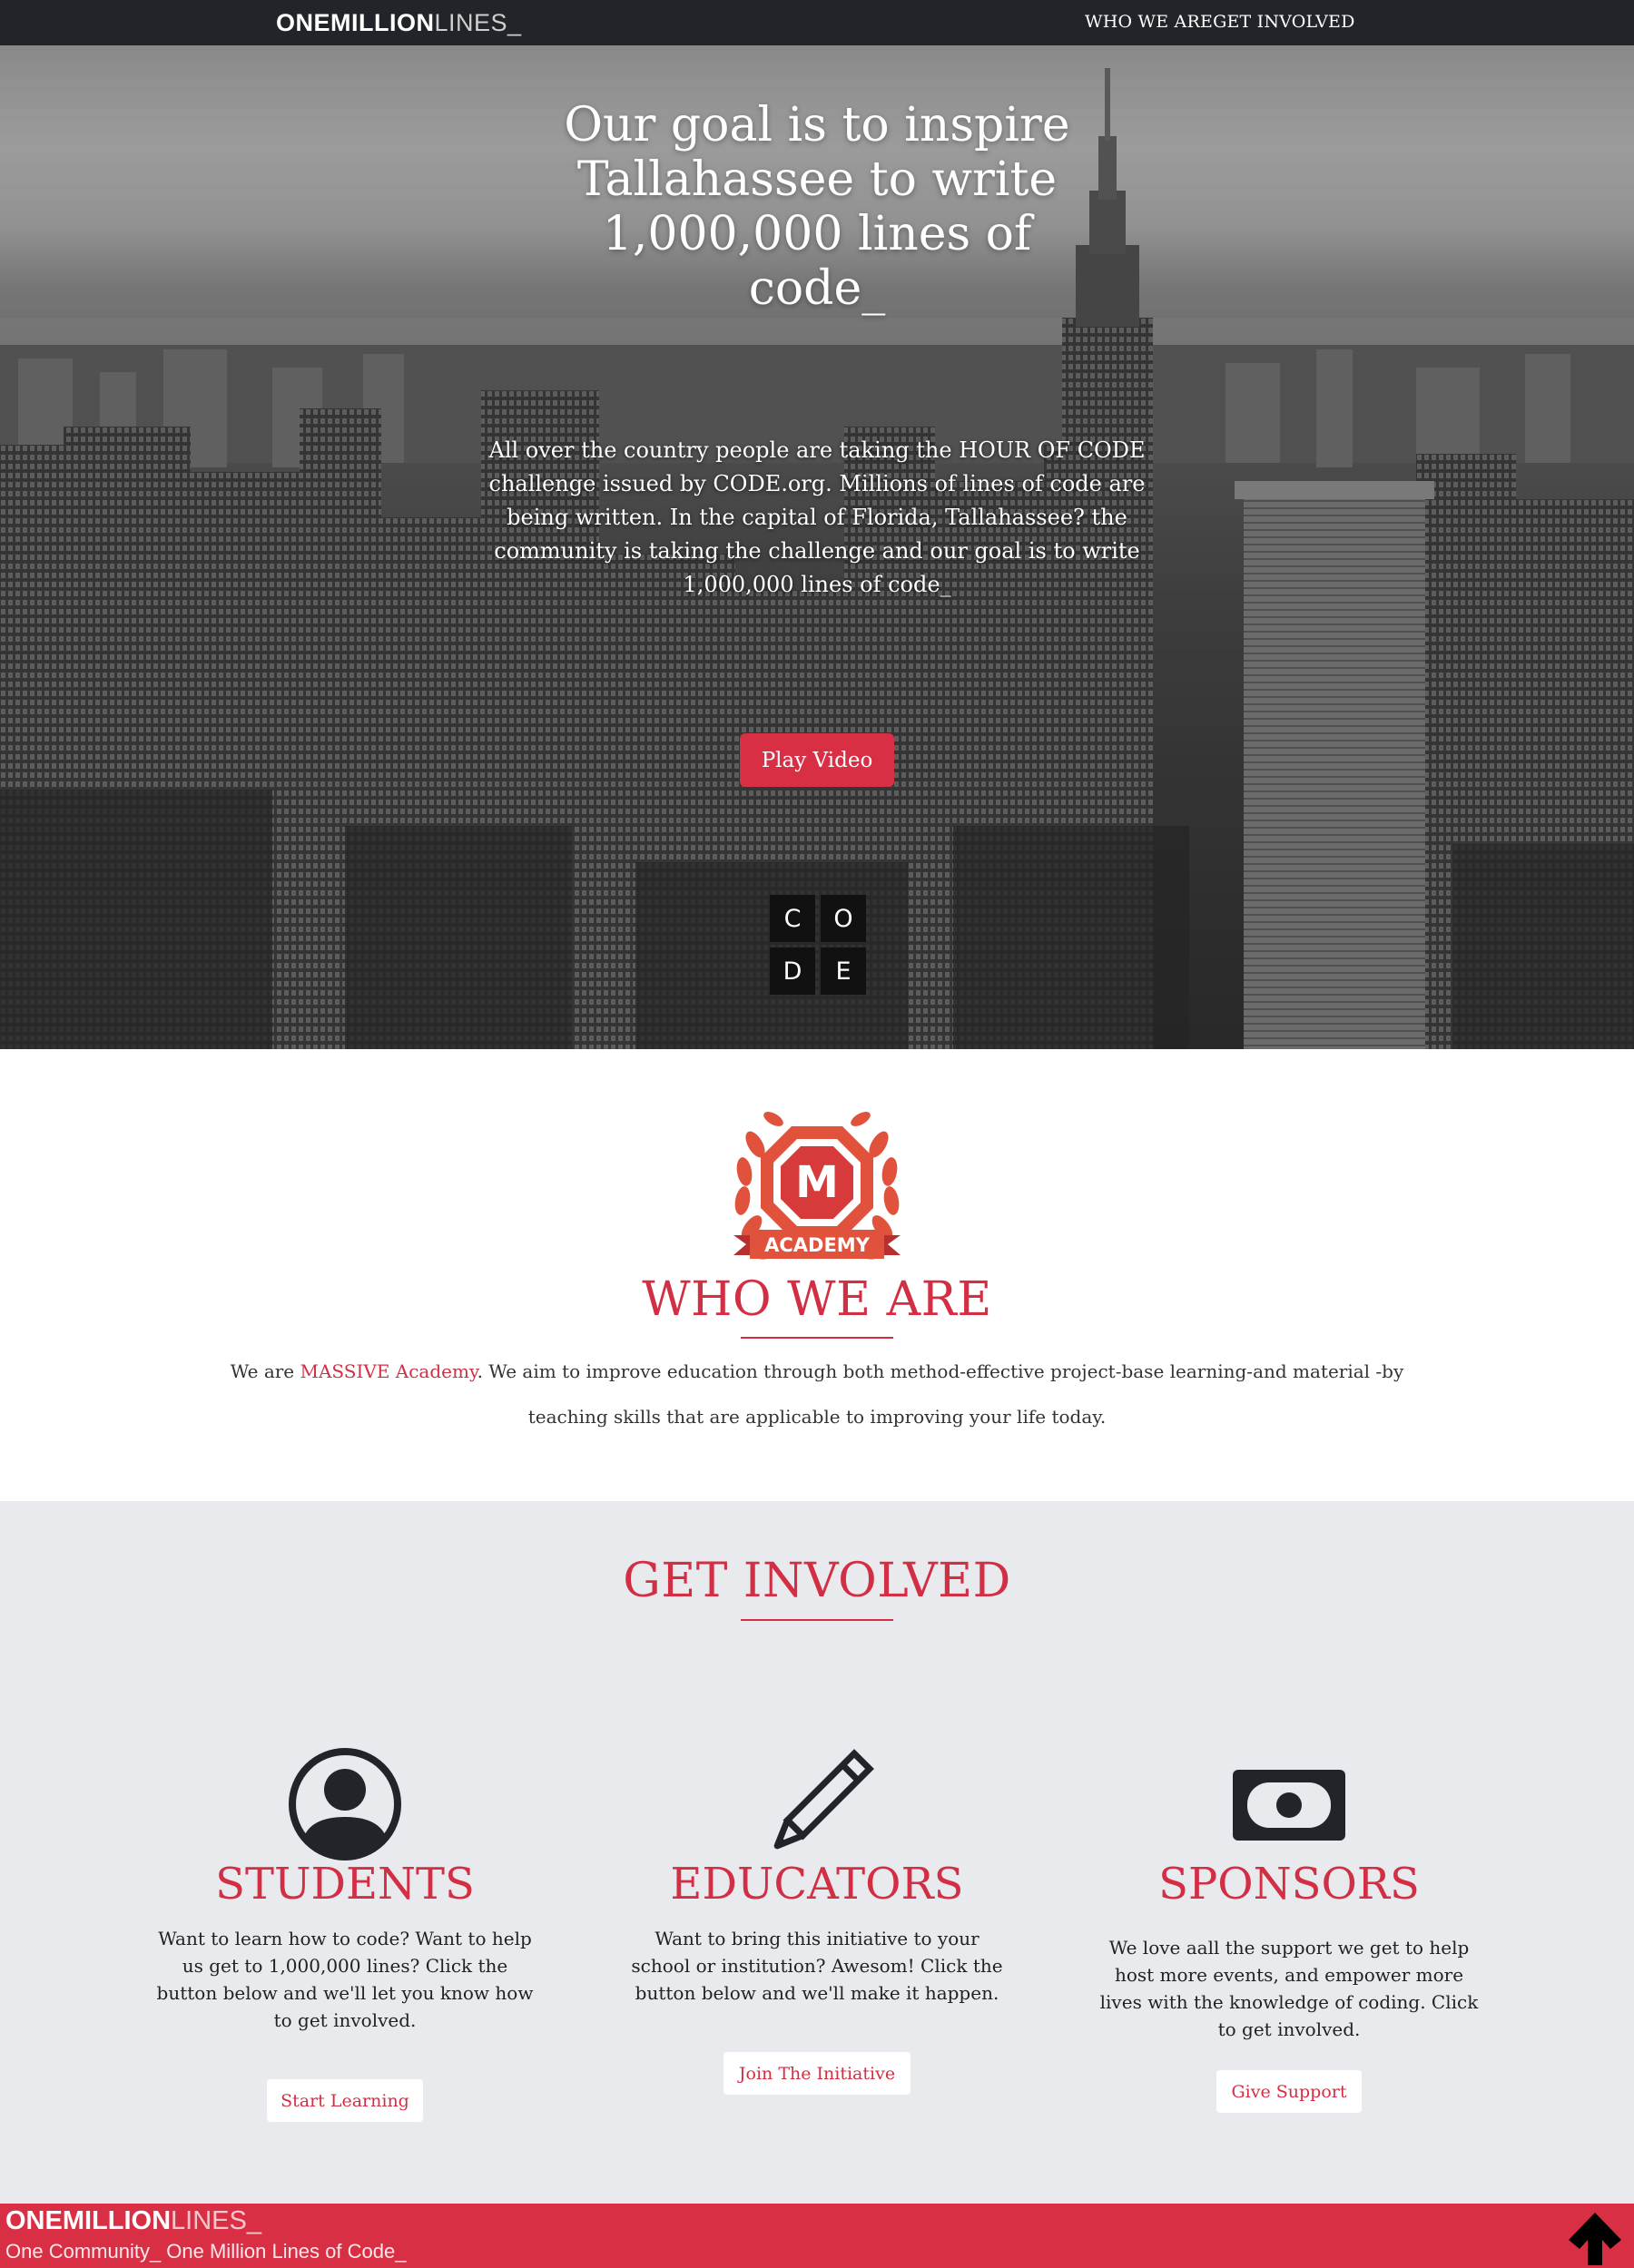  I want to click on students-title: STUDENTS, so click(345, 1884).